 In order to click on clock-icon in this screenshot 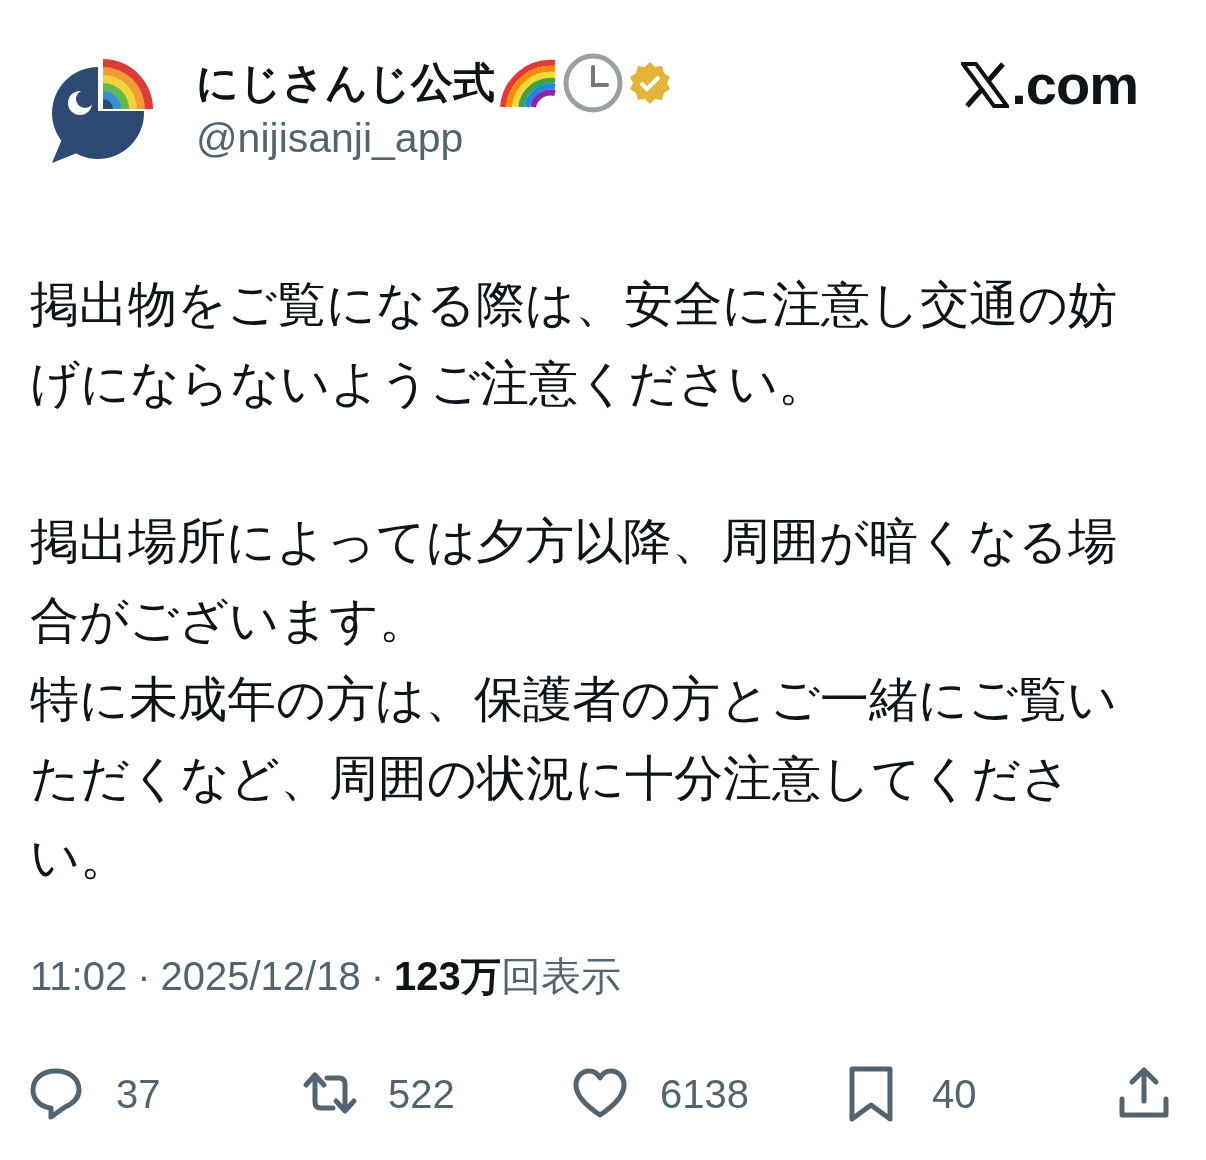, I will do `click(593, 82)`.